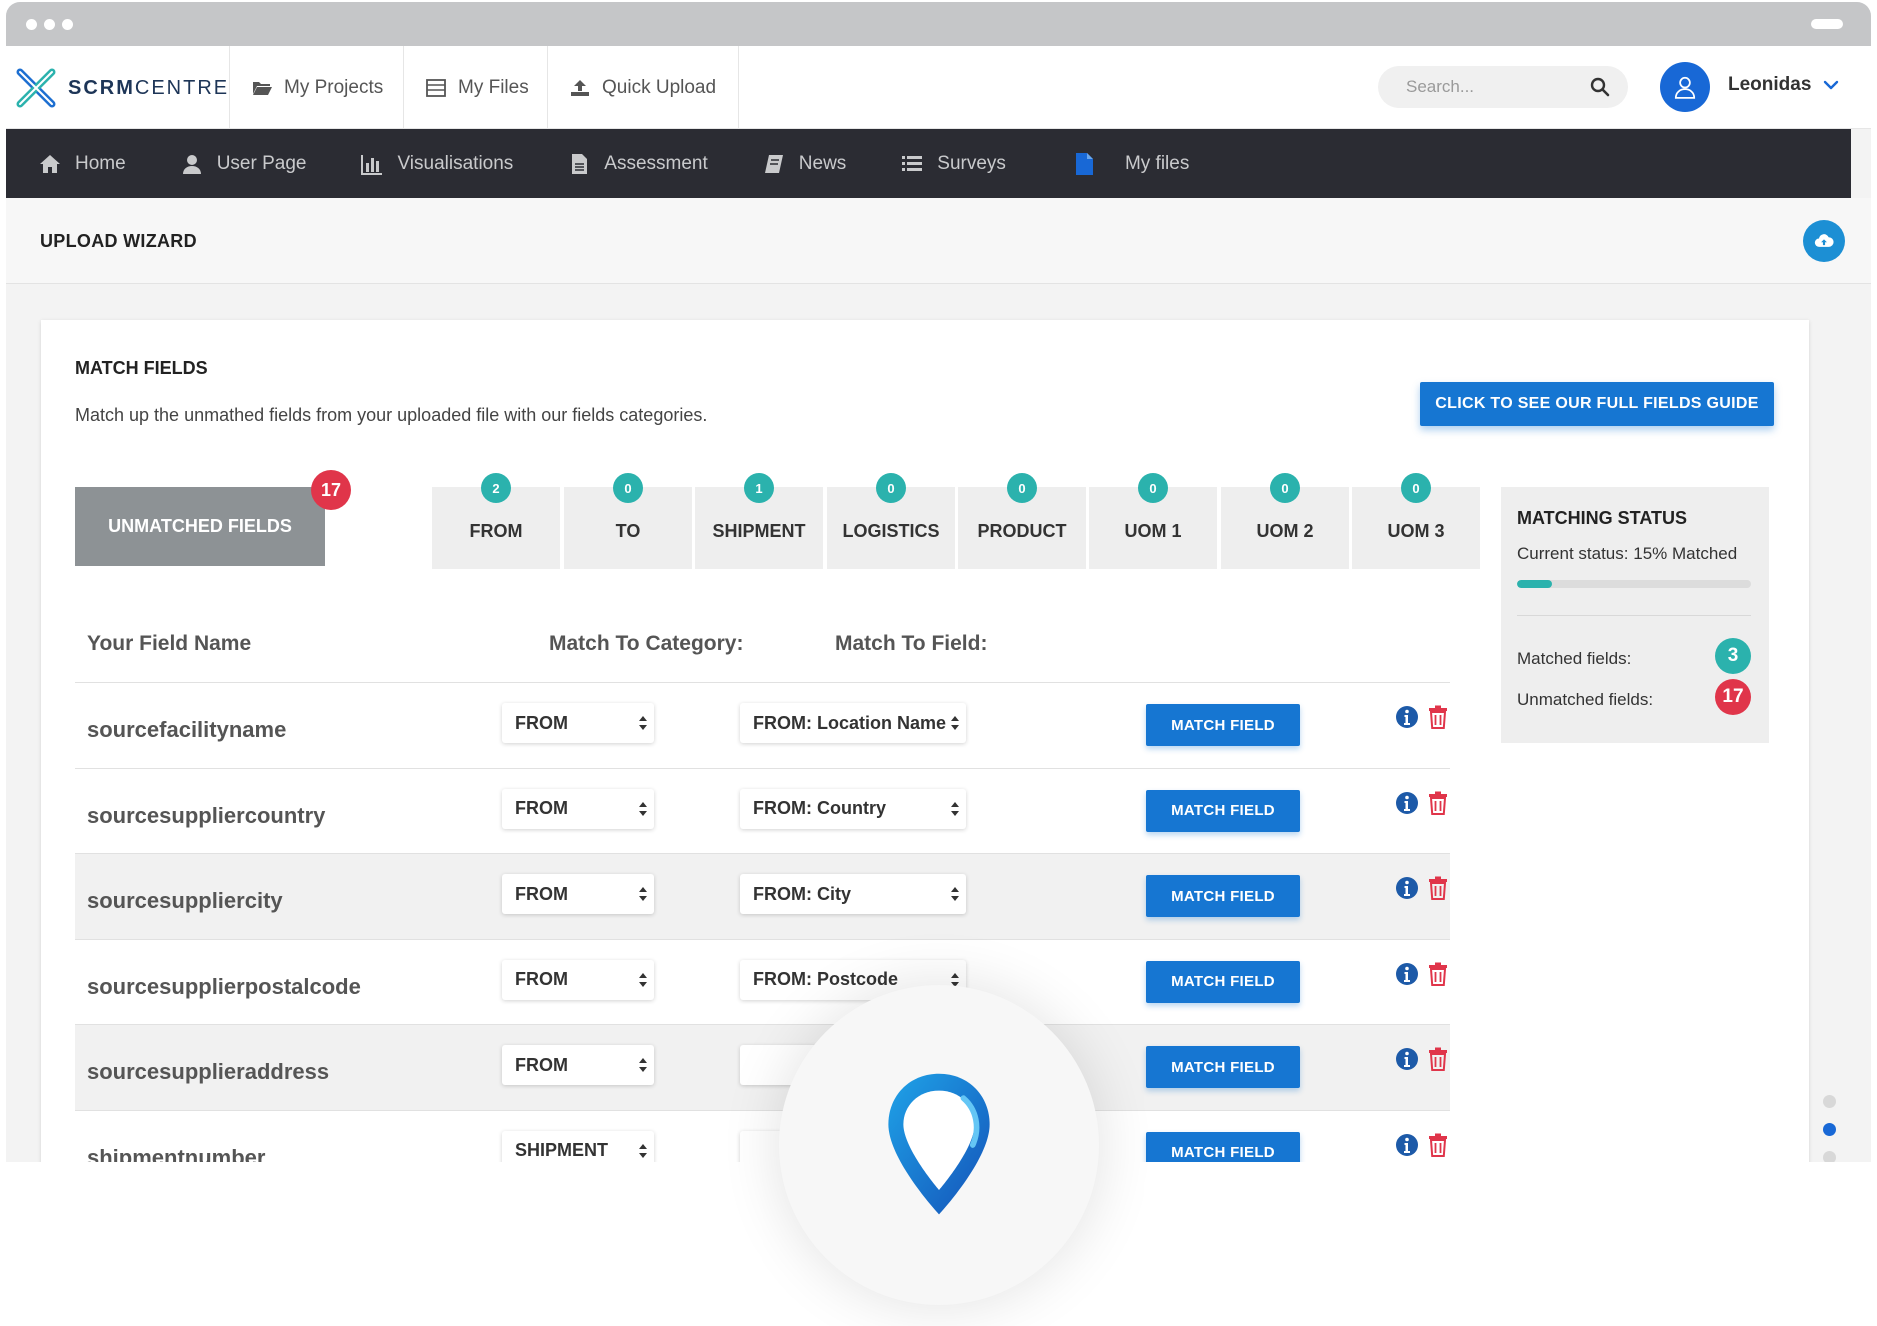  I want to click on nav-item-visualisations: Visualisations, so click(420, 164).